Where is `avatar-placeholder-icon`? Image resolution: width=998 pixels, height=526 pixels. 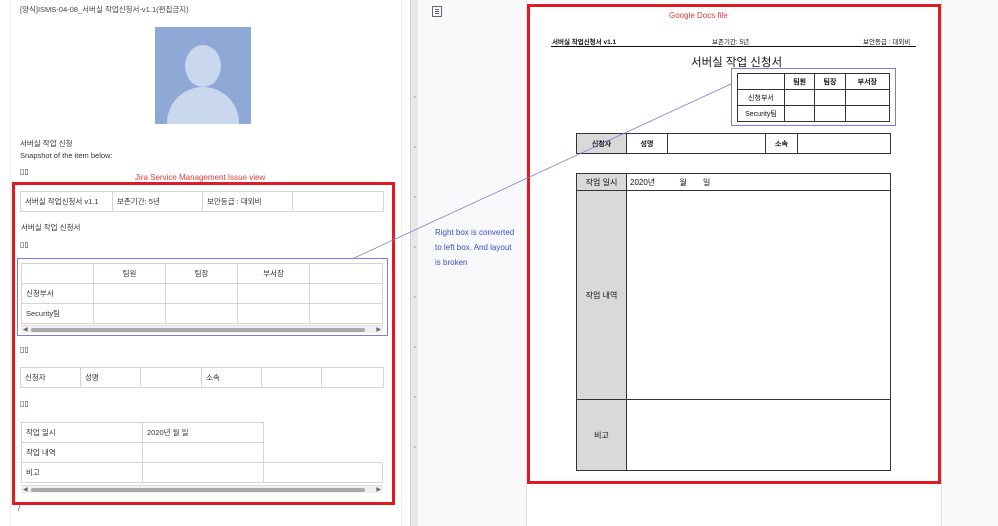 avatar-placeholder-icon is located at coordinates (203, 75).